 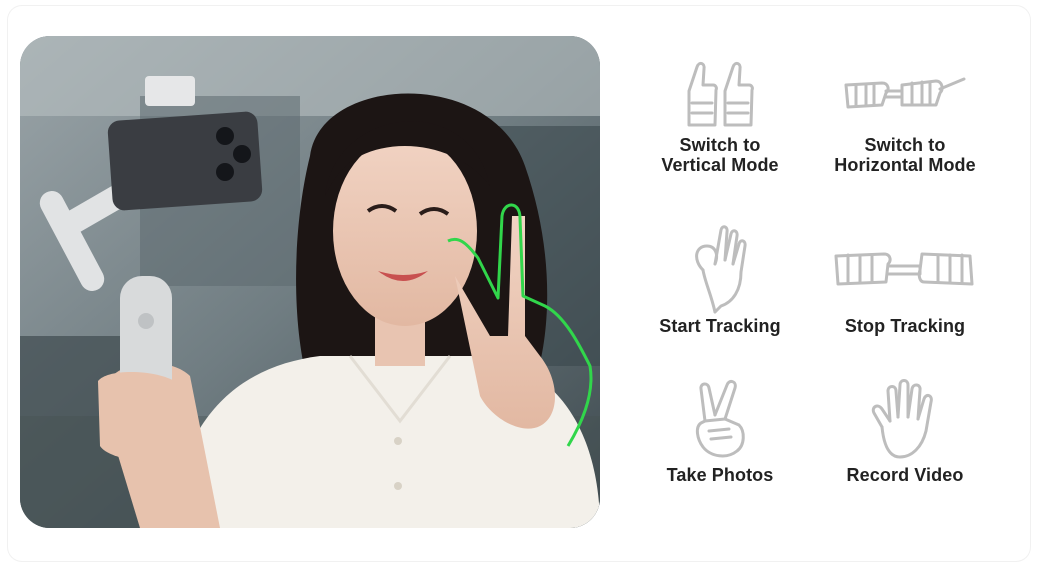 I want to click on gesture-stop-tracking-label: Stop Tracking, so click(x=905, y=326).